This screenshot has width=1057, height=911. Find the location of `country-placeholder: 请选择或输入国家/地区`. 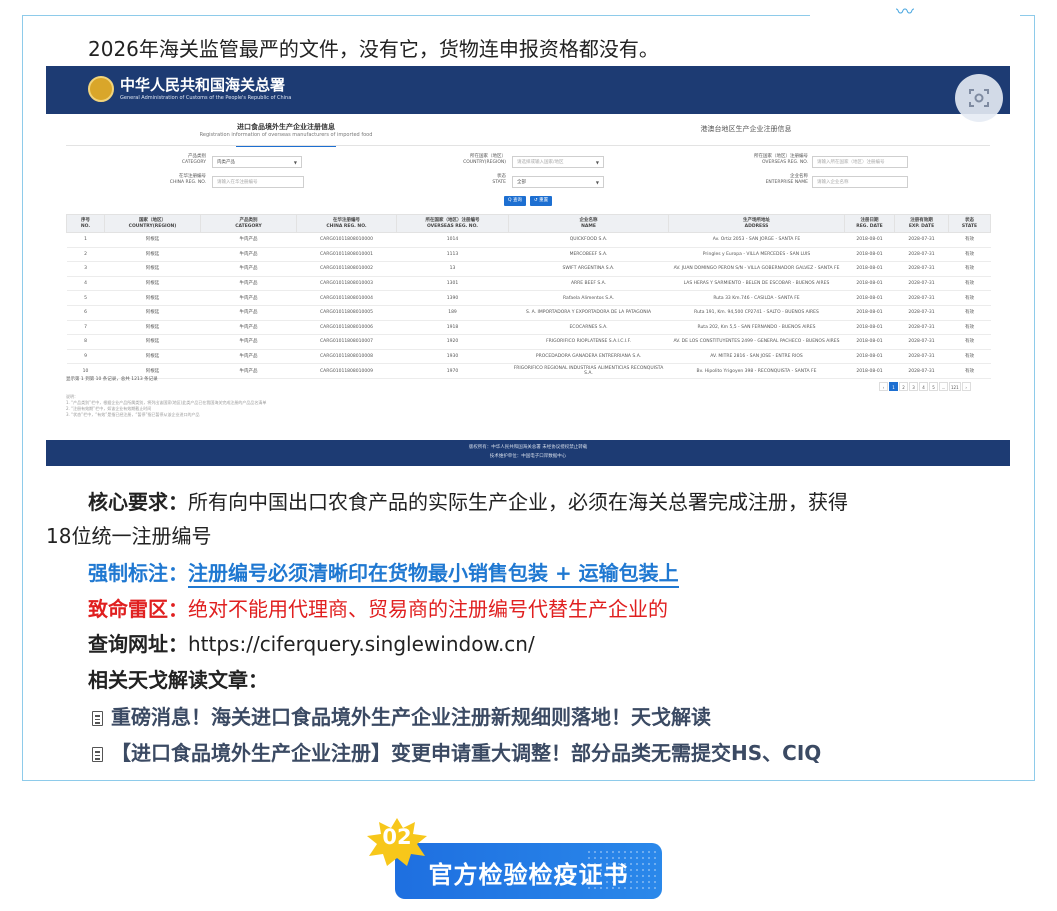

country-placeholder: 请选择或输入国家/地区 is located at coordinates (540, 162).